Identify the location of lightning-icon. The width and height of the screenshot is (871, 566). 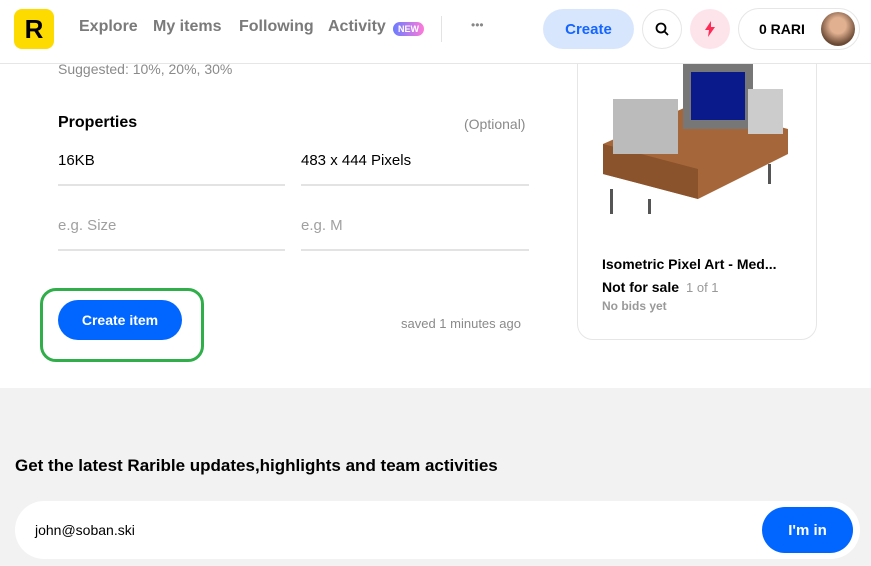
(710, 29).